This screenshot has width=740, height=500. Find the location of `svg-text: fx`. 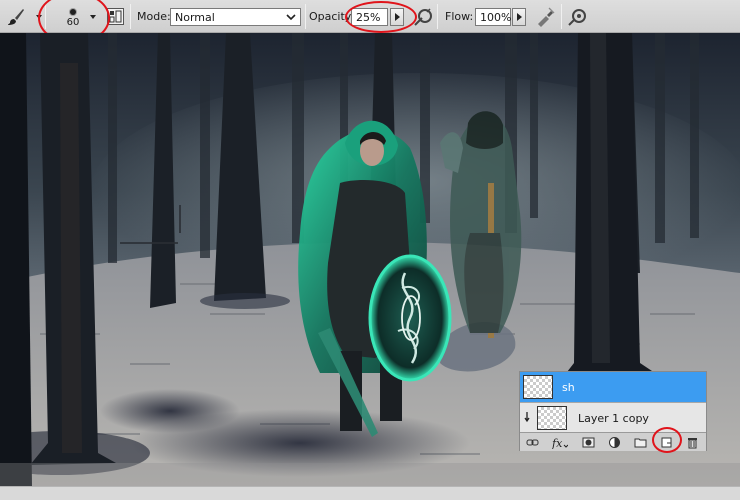

svg-text: fx is located at coordinates (557, 443).